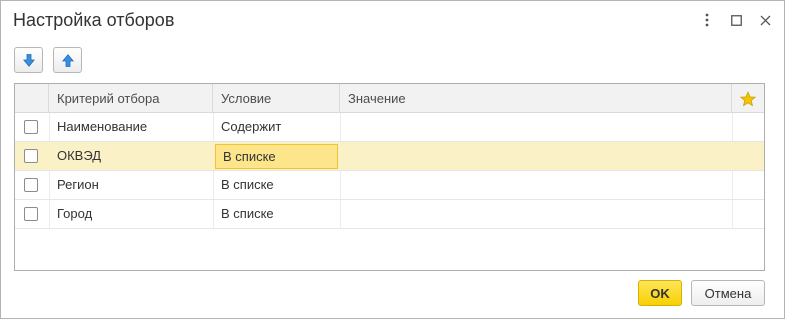 The height and width of the screenshot is (319, 785). What do you see at coordinates (707, 20) in the screenshot?
I see `more-options-icon` at bounding box center [707, 20].